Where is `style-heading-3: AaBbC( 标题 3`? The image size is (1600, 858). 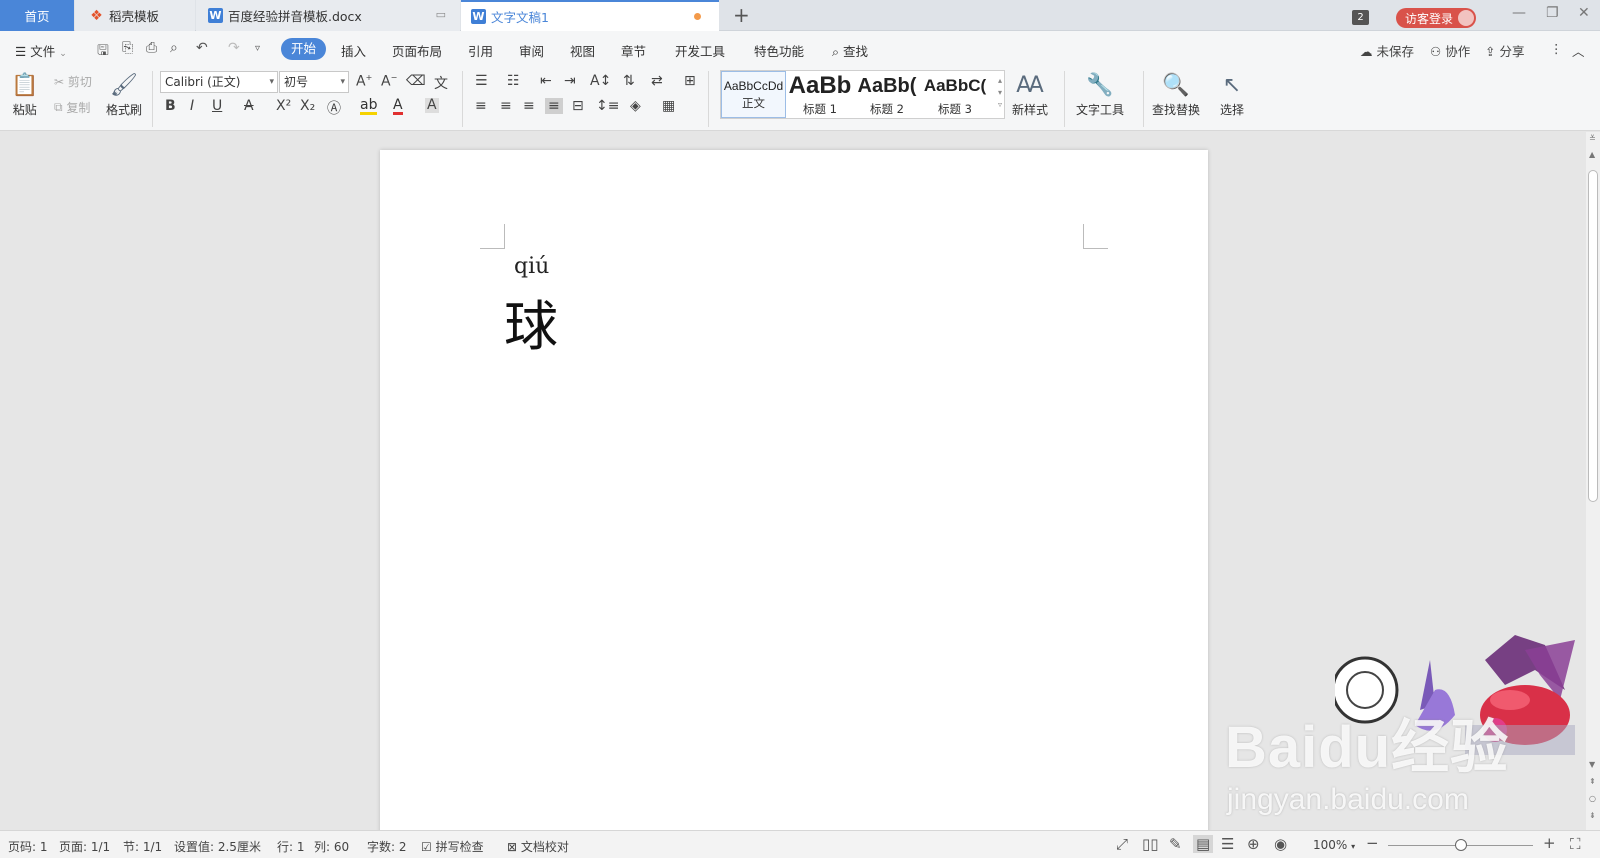
style-heading-3: AaBbC( 标题 3 is located at coordinates (955, 94).